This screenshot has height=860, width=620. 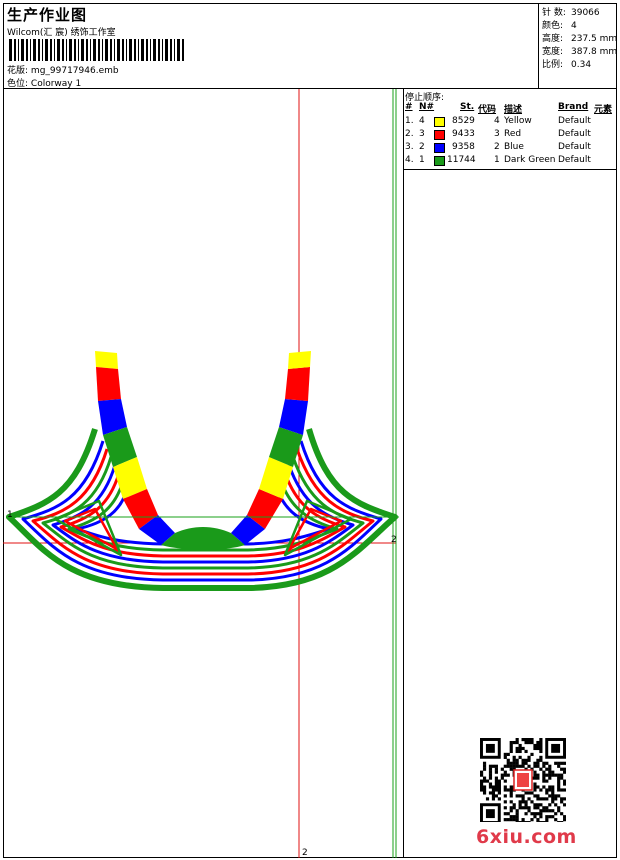 I want to click on col-brand-header: Brand, so click(x=573, y=107).